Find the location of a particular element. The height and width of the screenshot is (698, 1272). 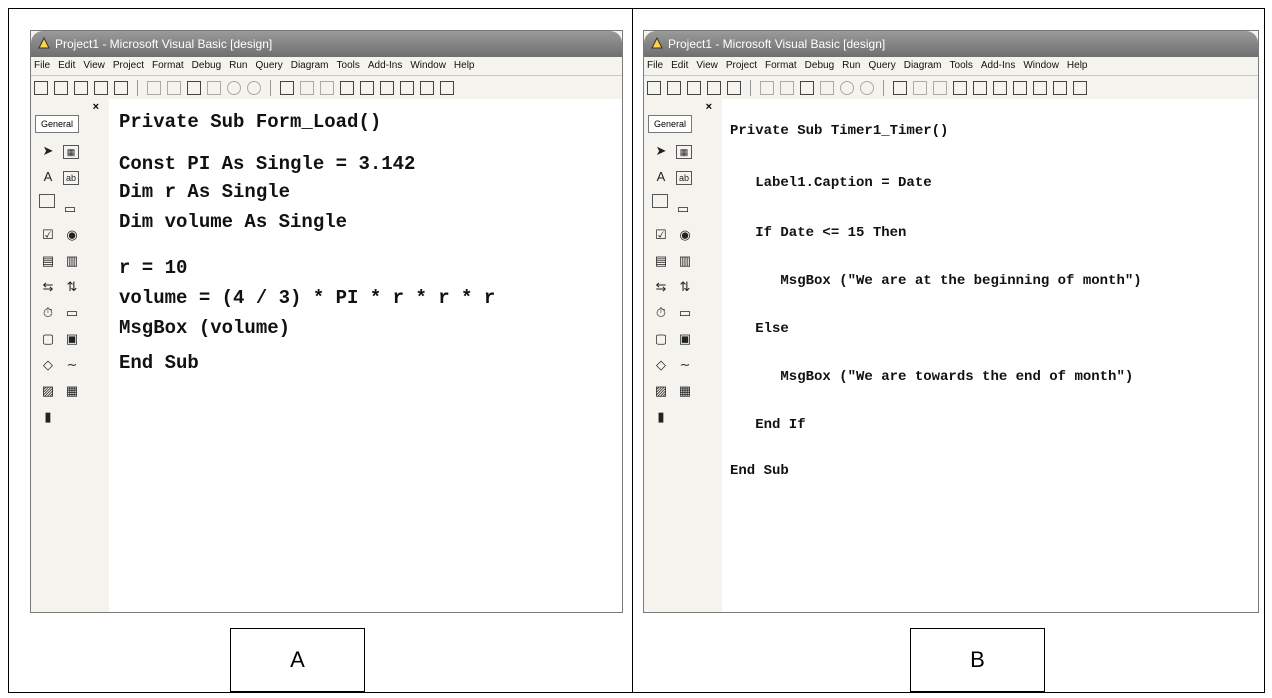

toolbox-icon is located at coordinates (1040, 88).